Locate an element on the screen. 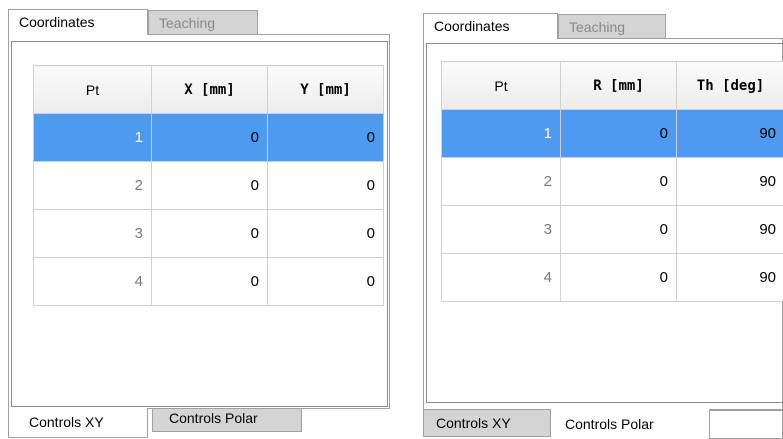  table-row: 3 0 90 is located at coordinates (612, 229).